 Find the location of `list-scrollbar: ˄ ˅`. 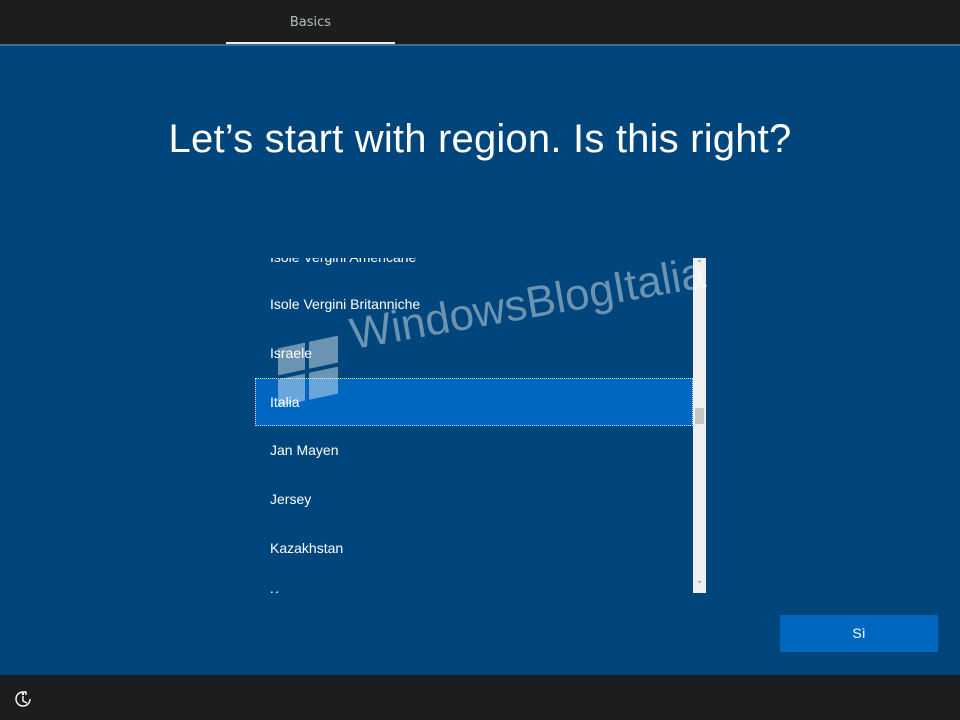

list-scrollbar: ˄ ˅ is located at coordinates (699, 425).